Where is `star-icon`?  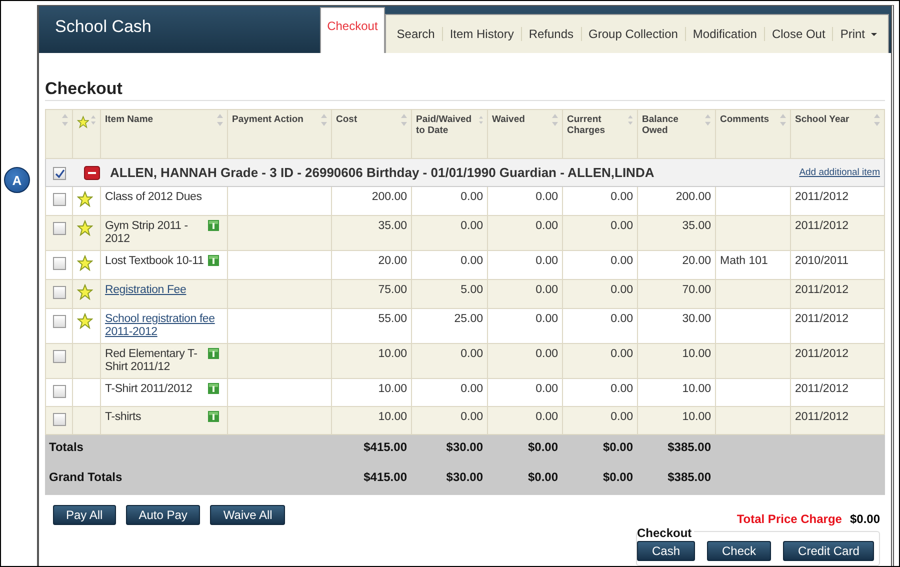 star-icon is located at coordinates (83, 122).